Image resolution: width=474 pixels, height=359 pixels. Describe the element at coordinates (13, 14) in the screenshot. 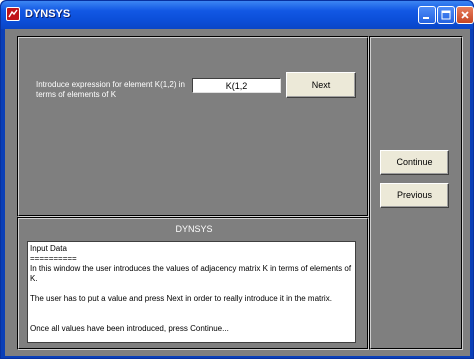

I see `matlab-icon` at that location.